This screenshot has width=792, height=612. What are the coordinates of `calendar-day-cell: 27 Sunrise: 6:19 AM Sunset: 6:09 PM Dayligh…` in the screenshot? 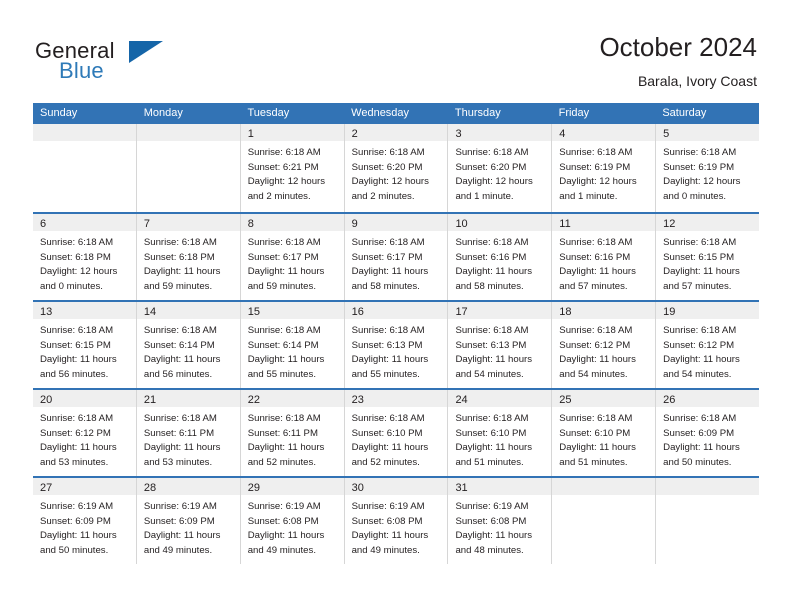 It's located at (85, 521).